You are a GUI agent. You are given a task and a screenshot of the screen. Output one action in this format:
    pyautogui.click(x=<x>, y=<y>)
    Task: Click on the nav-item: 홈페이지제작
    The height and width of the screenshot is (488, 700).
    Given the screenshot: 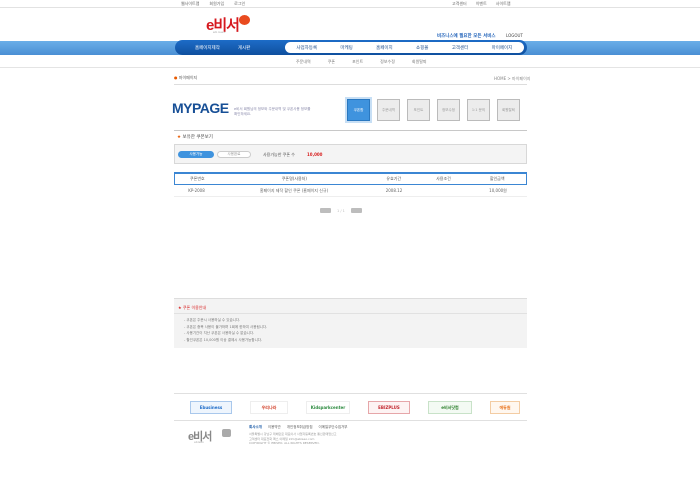 What is the action you would take?
    pyautogui.click(x=207, y=48)
    